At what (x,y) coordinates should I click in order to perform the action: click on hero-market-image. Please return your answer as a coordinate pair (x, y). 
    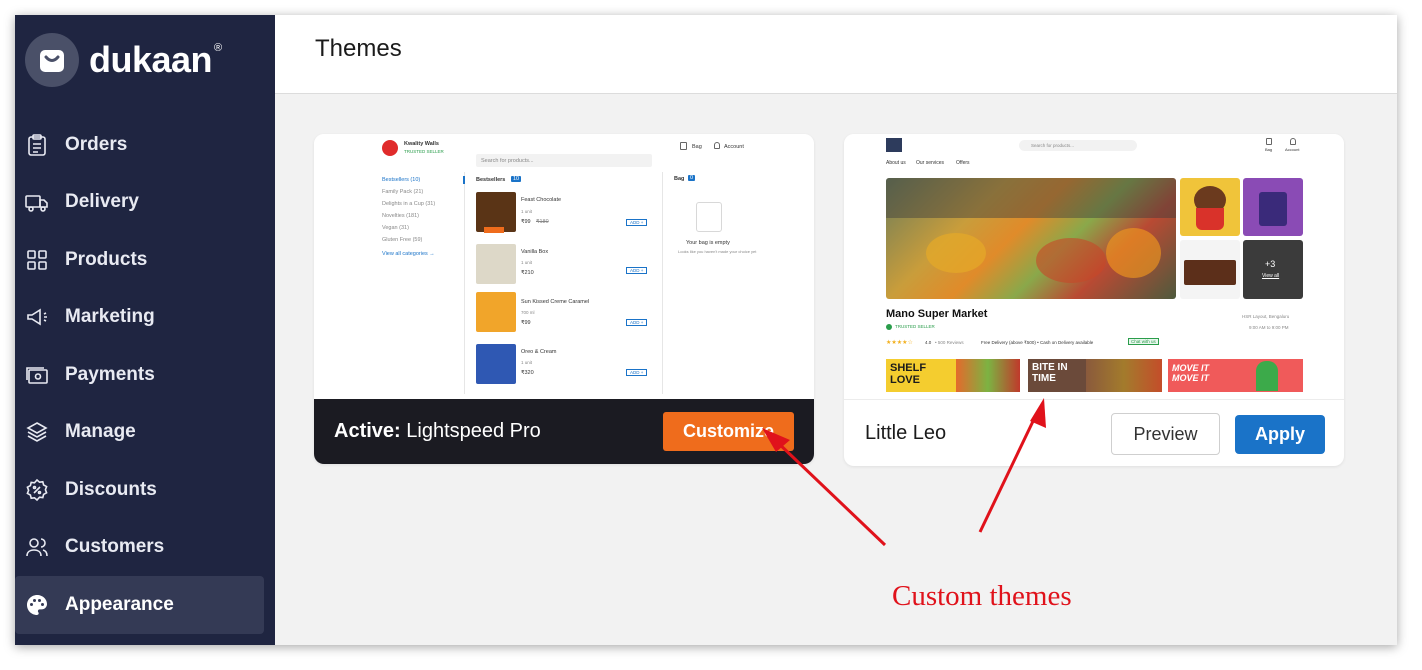
    Looking at the image, I should click on (1031, 238).